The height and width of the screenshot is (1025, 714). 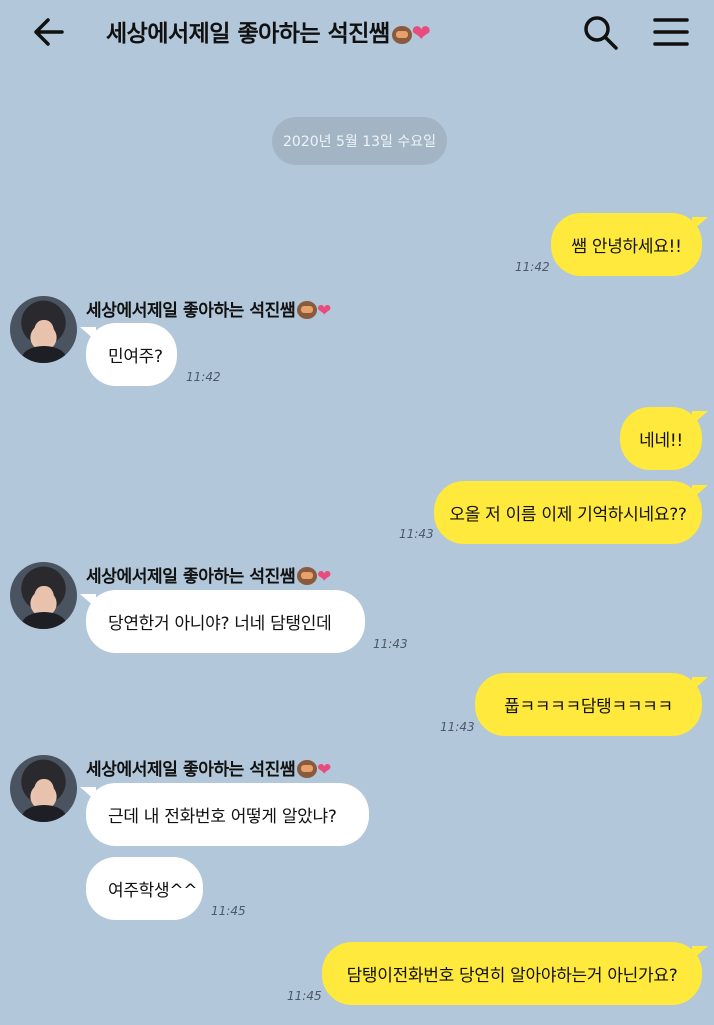 What do you see at coordinates (571, 512) in the screenshot?
I see `message-bubble-sent: 오올 저 이름 이제 기억하시네요??` at bounding box center [571, 512].